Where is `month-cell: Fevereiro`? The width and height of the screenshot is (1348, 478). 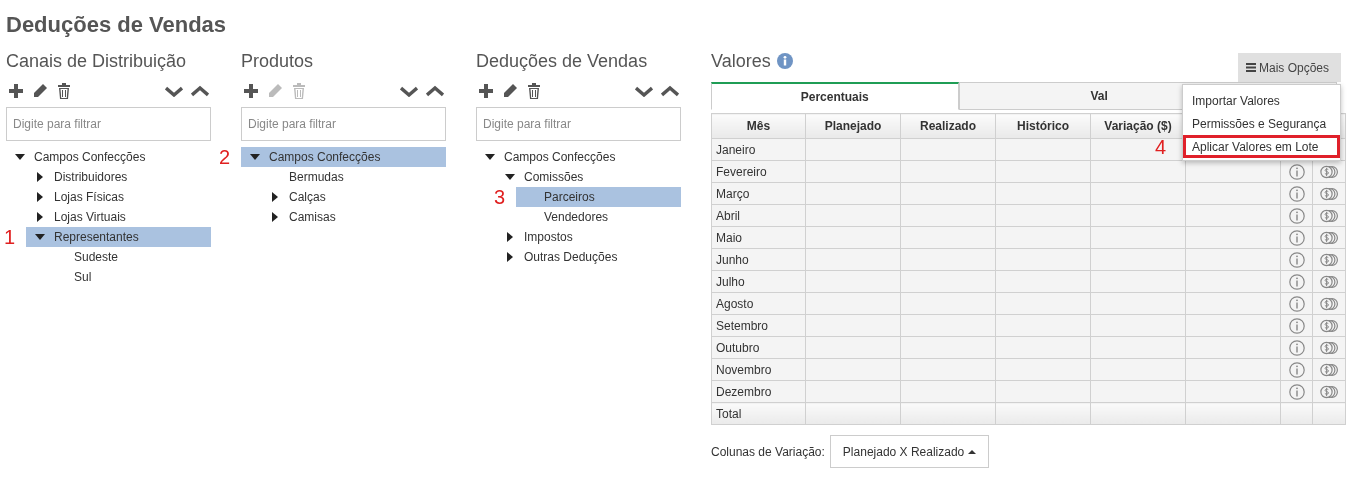 month-cell: Fevereiro is located at coordinates (758, 171).